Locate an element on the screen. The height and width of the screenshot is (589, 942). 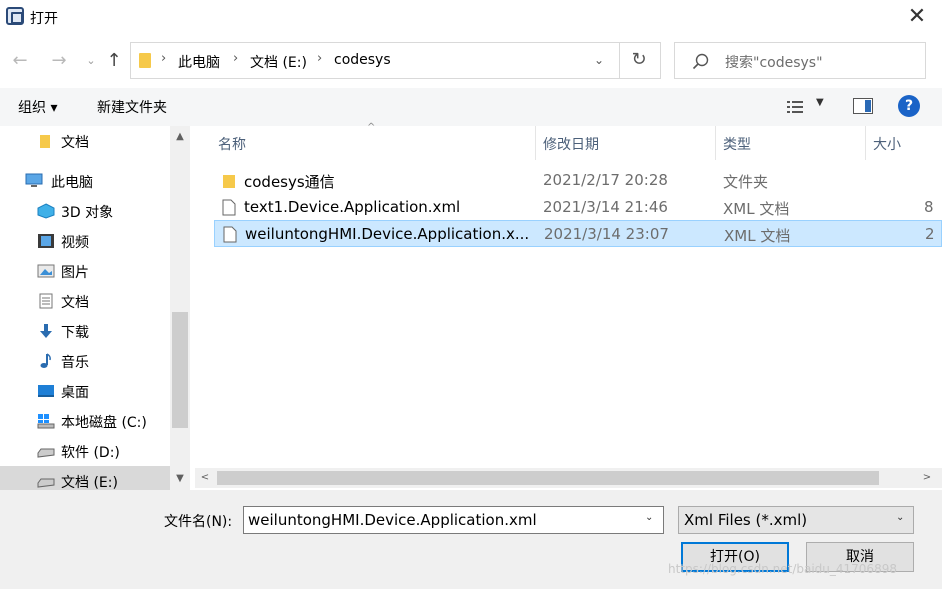
sidebar-item-label: 软件 (D:) is located at coordinates (90, 453).